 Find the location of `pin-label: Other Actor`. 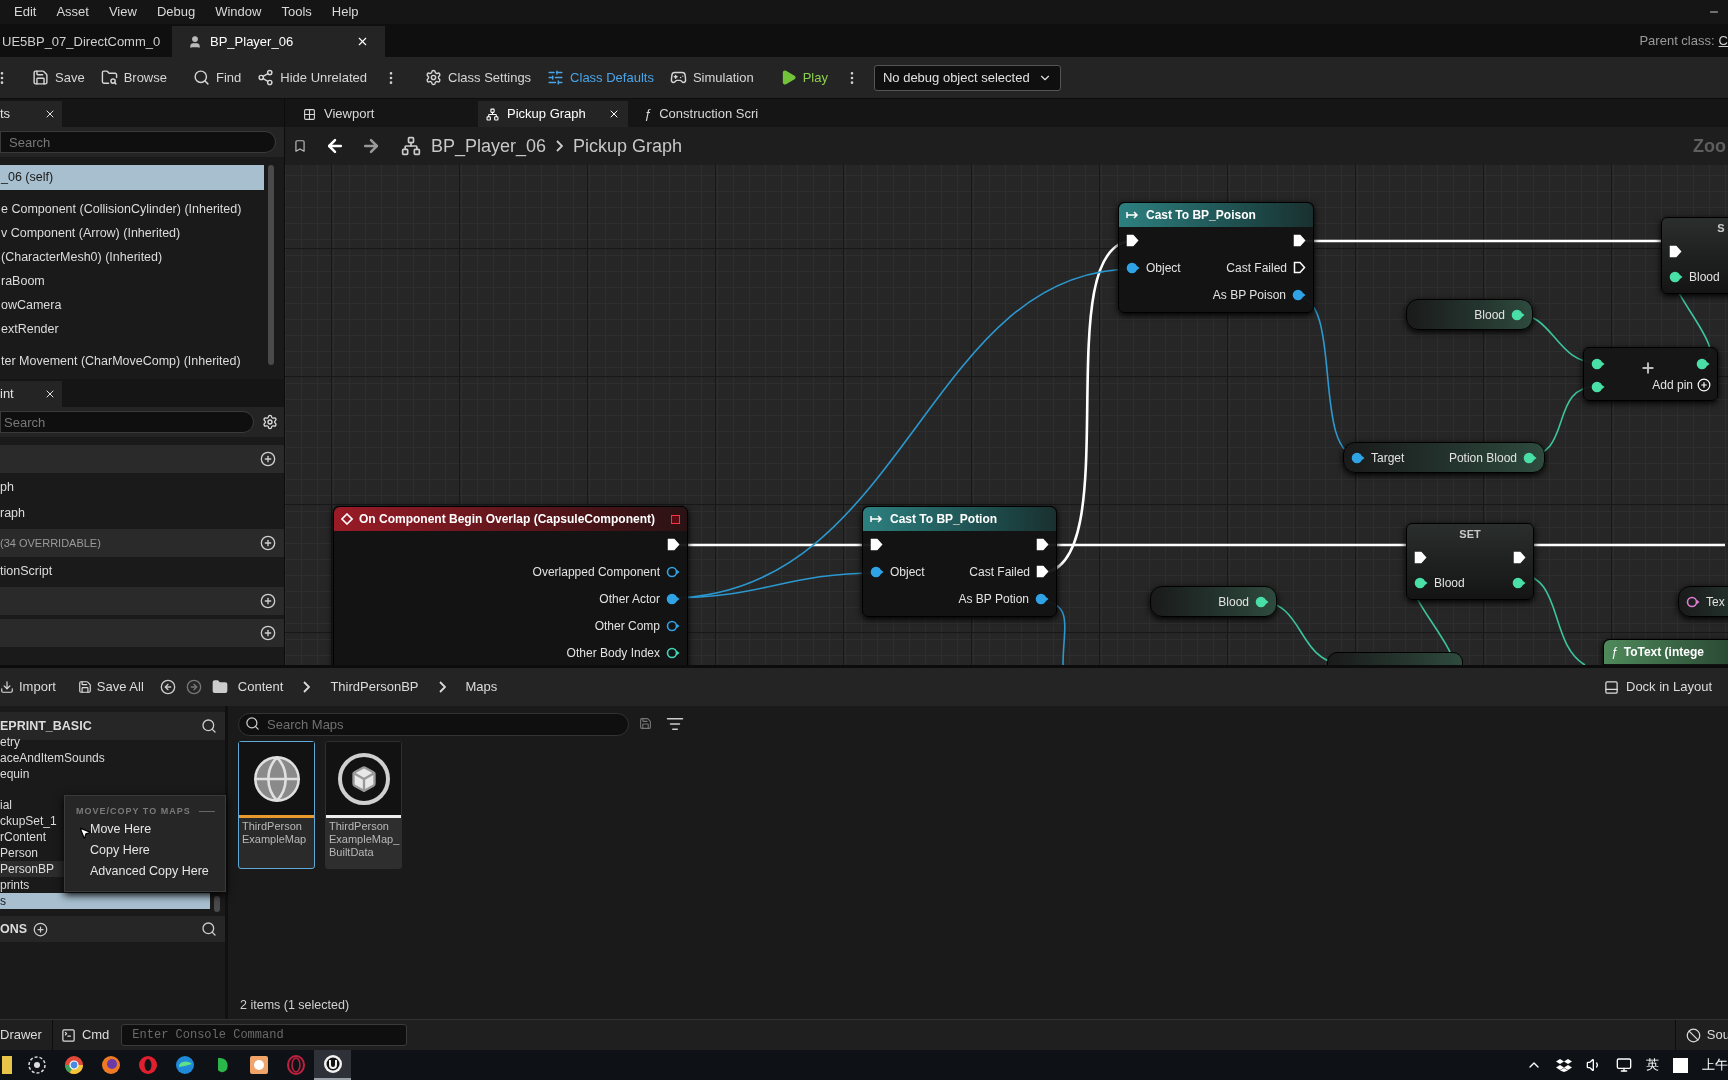

pin-label: Other Actor is located at coordinates (629, 599).